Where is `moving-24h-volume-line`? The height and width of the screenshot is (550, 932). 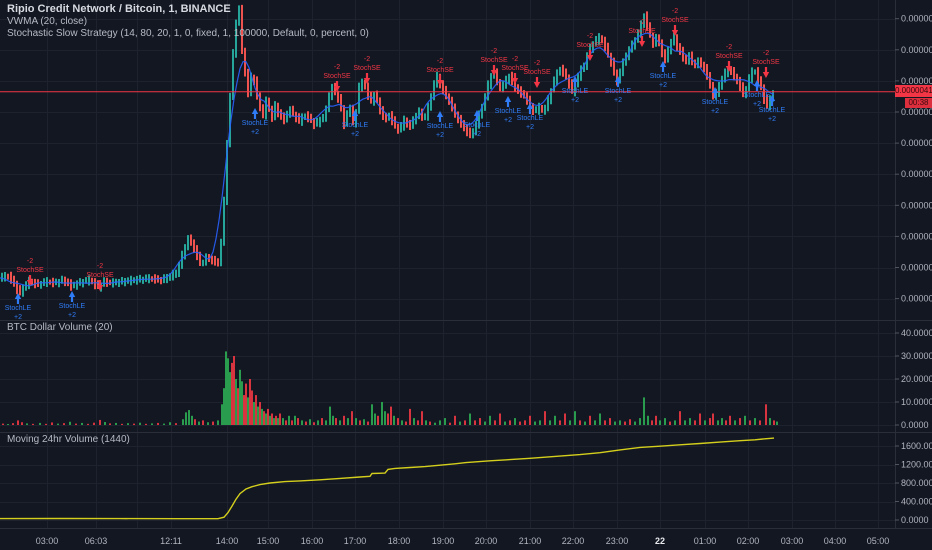 moving-24h-volume-line is located at coordinates (387, 478).